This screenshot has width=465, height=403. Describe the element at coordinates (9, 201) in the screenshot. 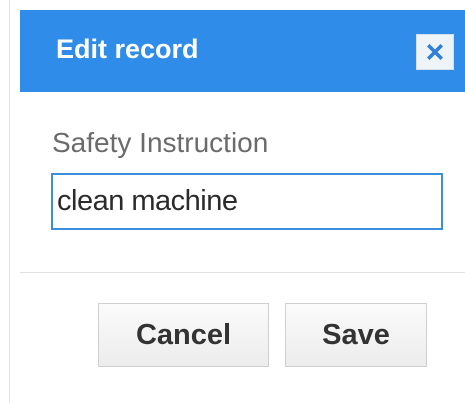

I see `background-window-edge` at that location.